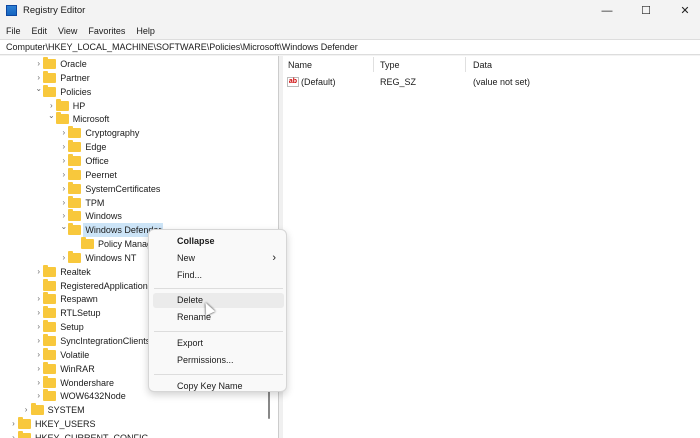  I want to click on tree-item: ⌄ Microsoft, so click(134, 117).